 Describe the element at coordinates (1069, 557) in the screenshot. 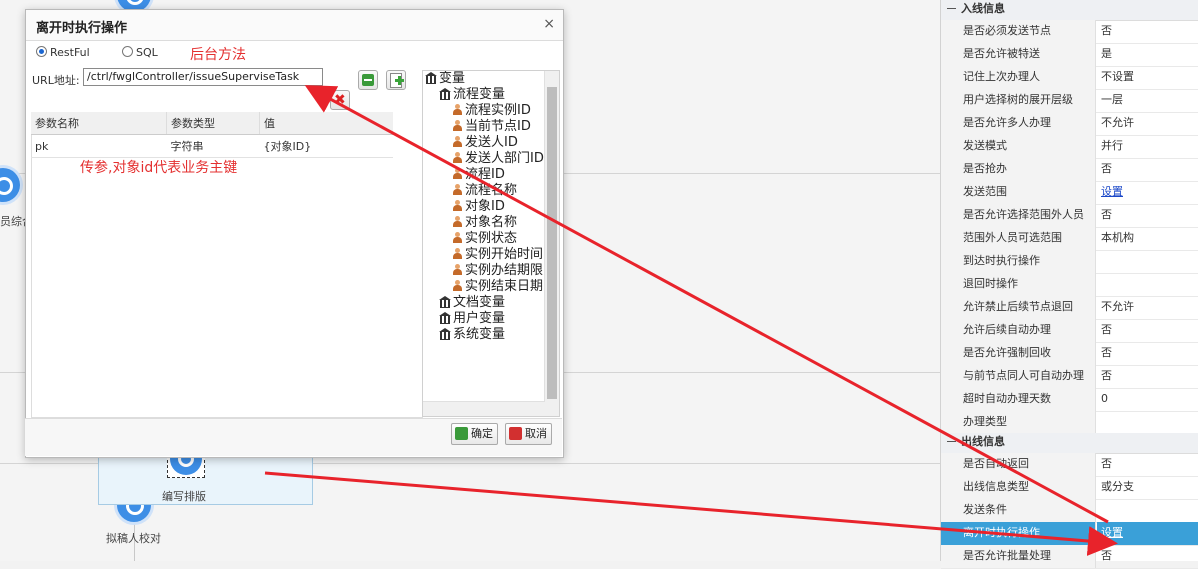

I see `property-row: 是否允许批量处理否` at that location.